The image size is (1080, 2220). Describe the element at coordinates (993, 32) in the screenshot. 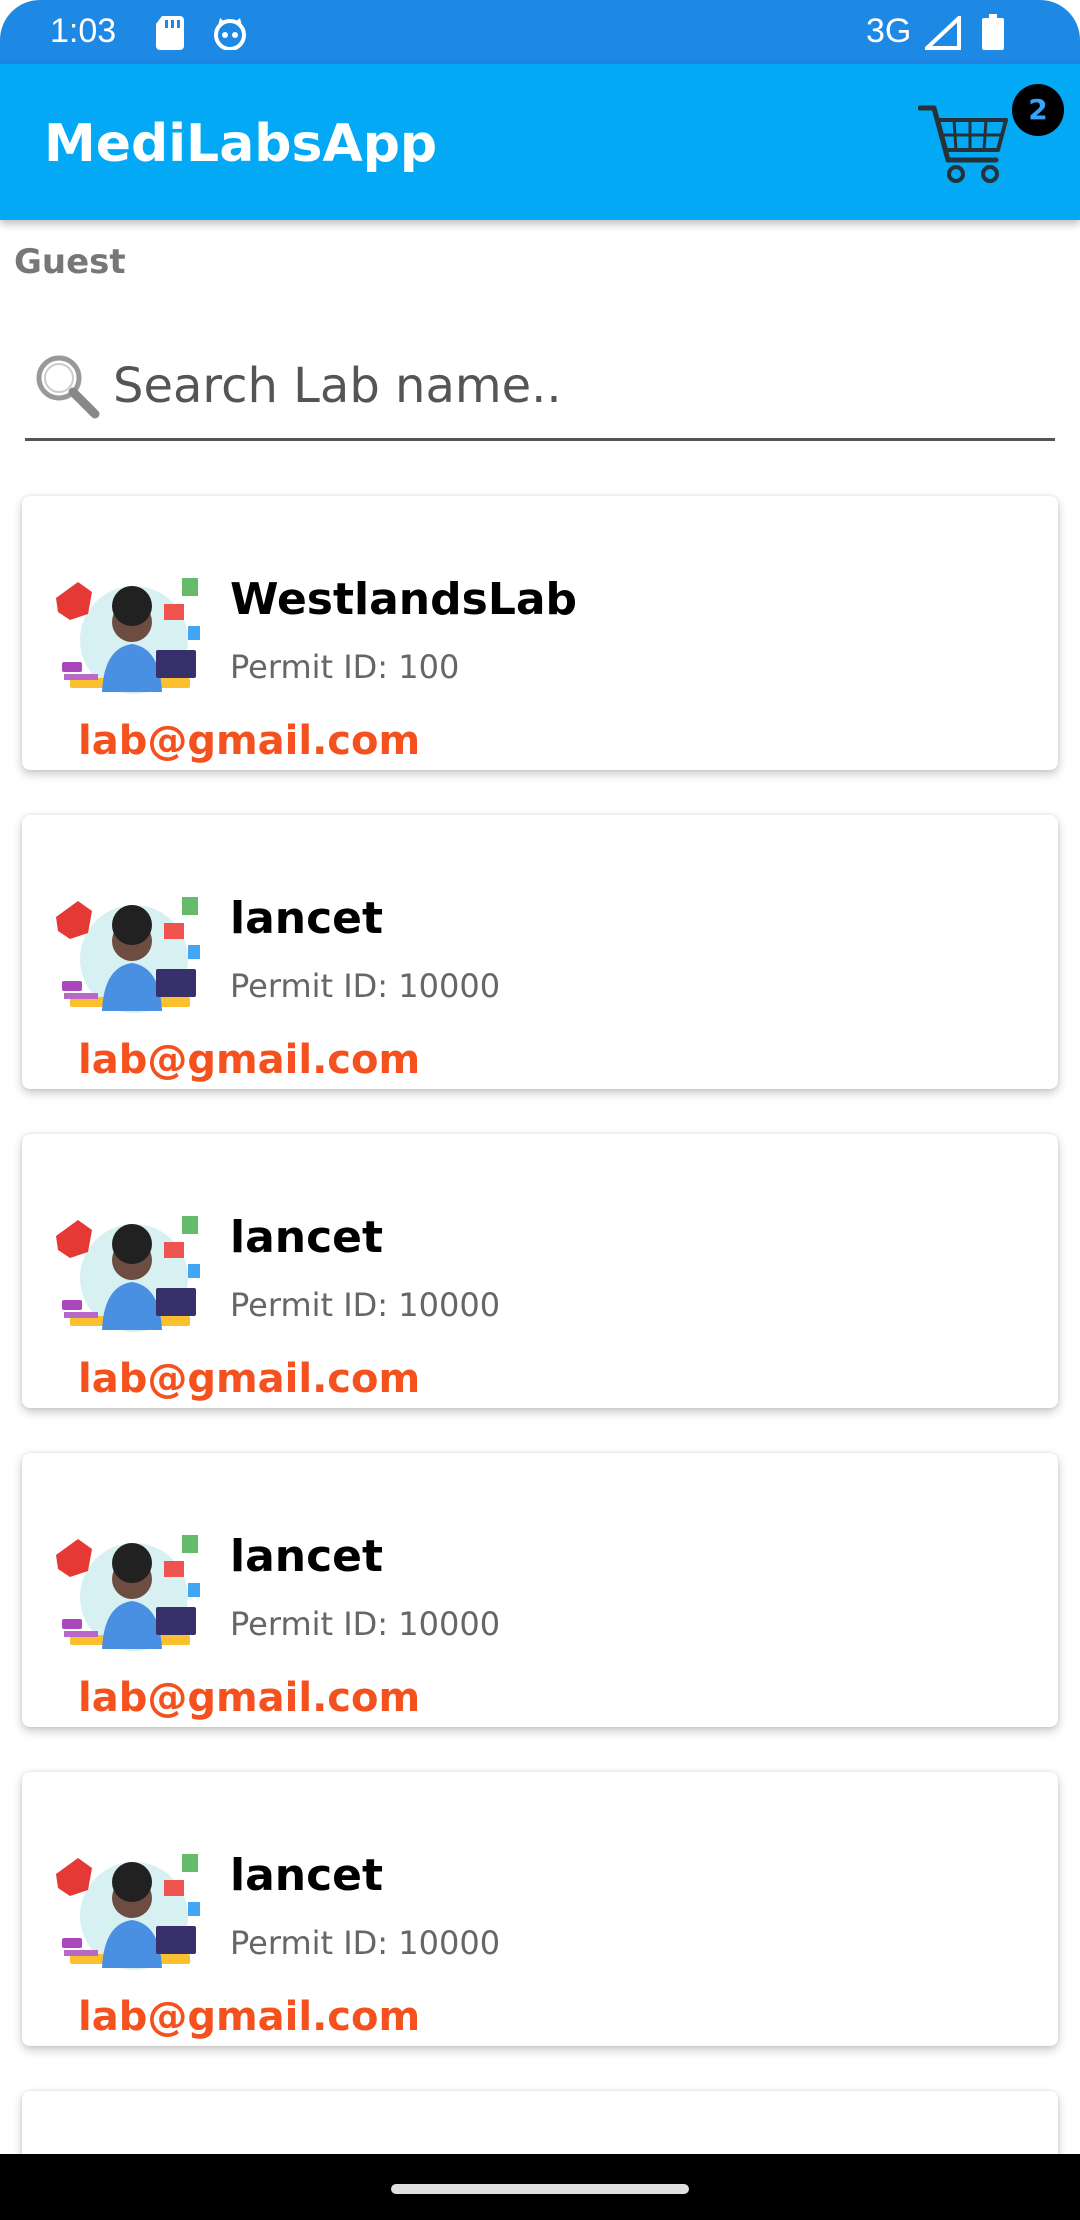

I see `battery-icon` at that location.